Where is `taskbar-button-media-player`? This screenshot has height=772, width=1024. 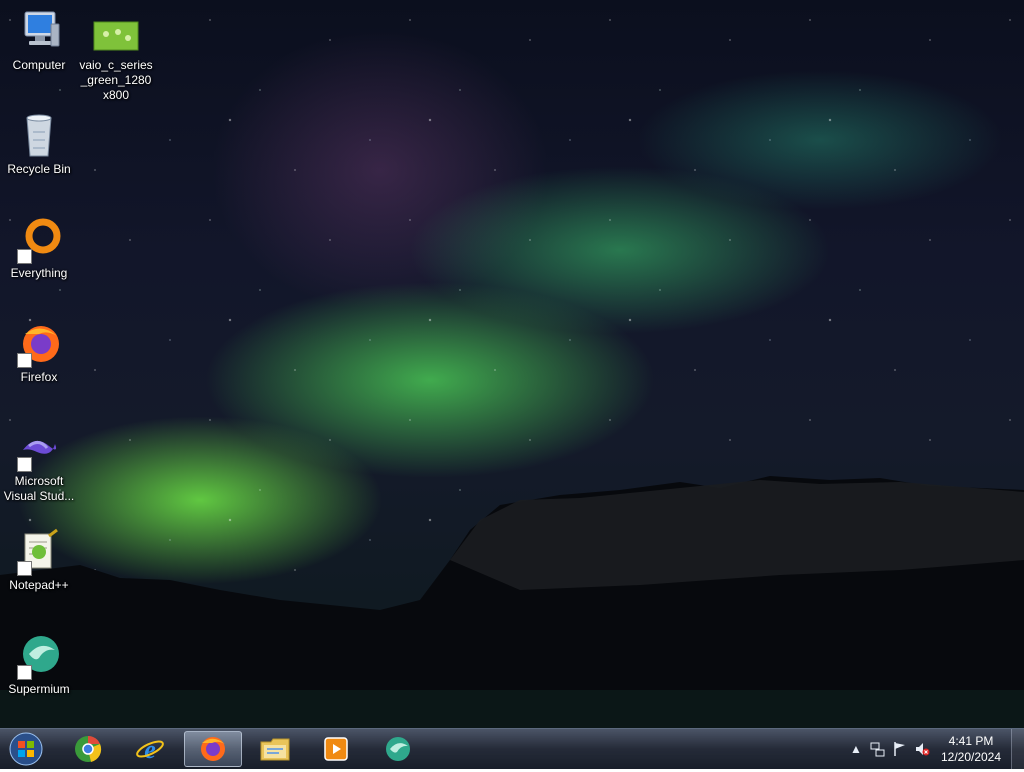
taskbar-button-media-player is located at coordinates (336, 749).